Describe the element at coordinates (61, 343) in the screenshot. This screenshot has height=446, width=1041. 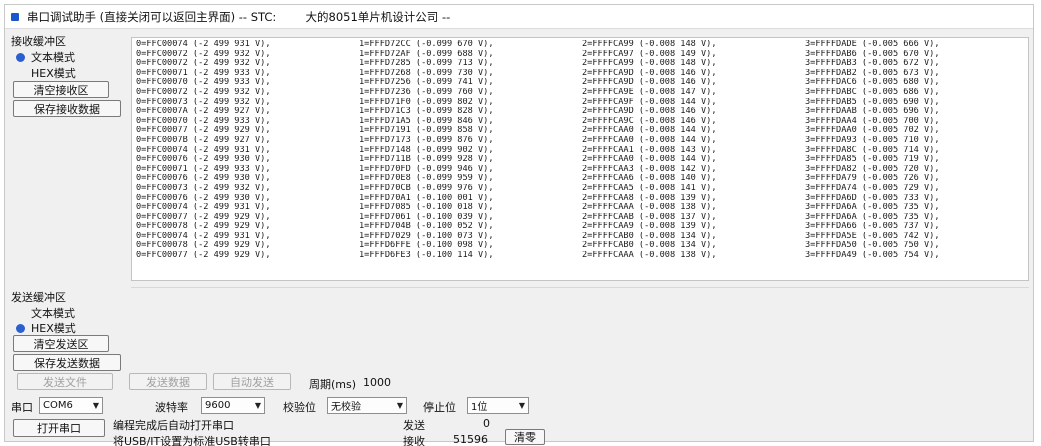
I see `clear-send-button: 清空发送区` at that location.